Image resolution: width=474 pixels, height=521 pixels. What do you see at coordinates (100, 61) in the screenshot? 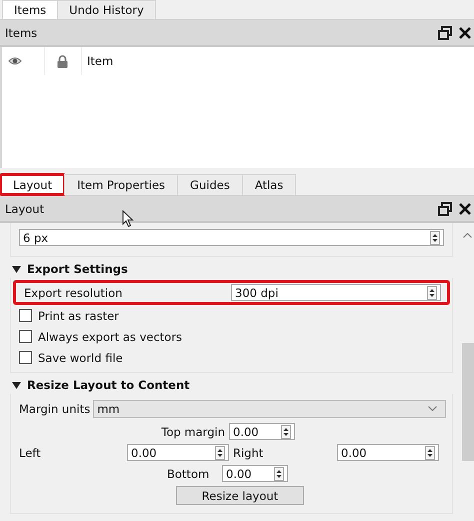
I see `column-header: Item` at bounding box center [100, 61].